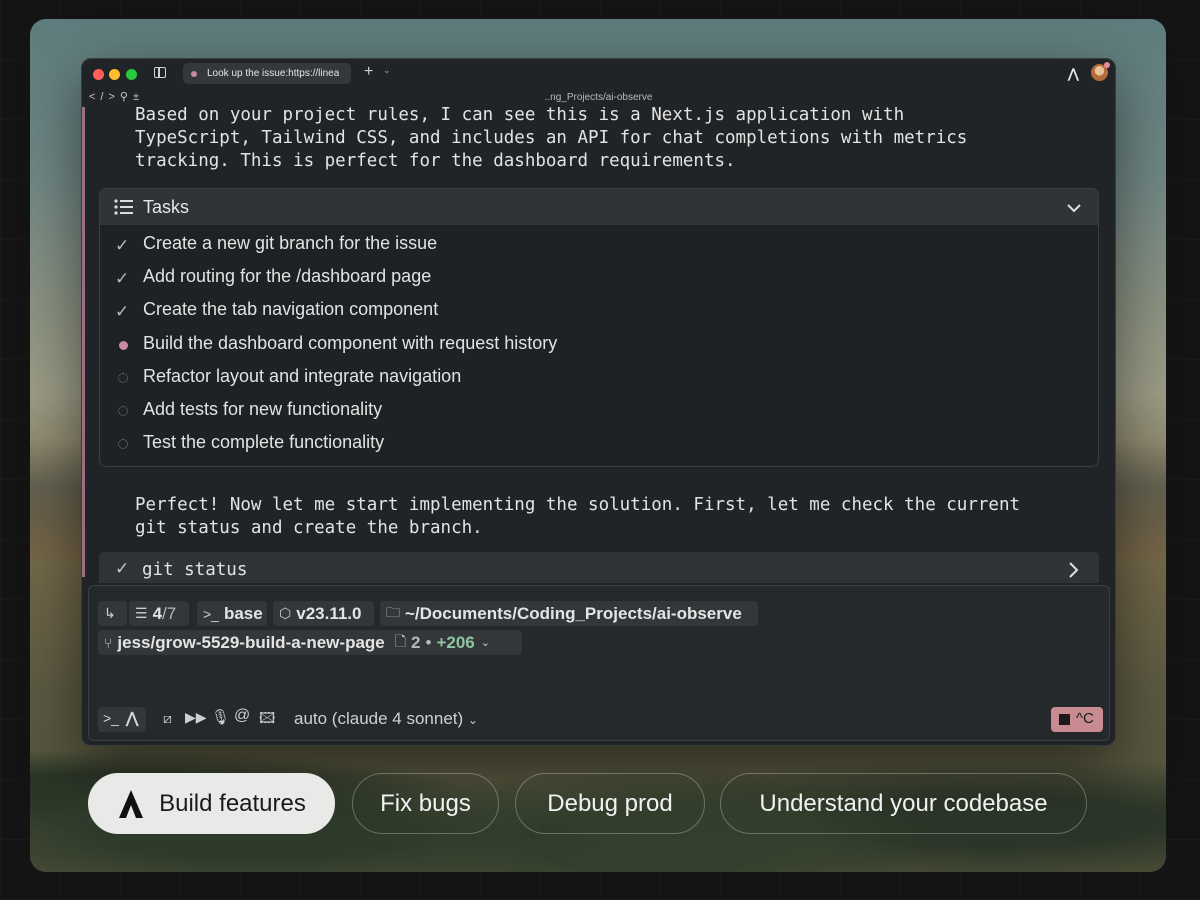  I want to click on agent-mode-icon: ⋀, so click(132, 718).